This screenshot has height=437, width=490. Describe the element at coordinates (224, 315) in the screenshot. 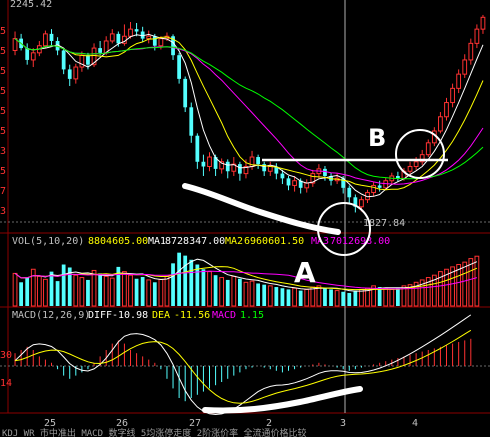

I see `macd-name: MACD` at that location.